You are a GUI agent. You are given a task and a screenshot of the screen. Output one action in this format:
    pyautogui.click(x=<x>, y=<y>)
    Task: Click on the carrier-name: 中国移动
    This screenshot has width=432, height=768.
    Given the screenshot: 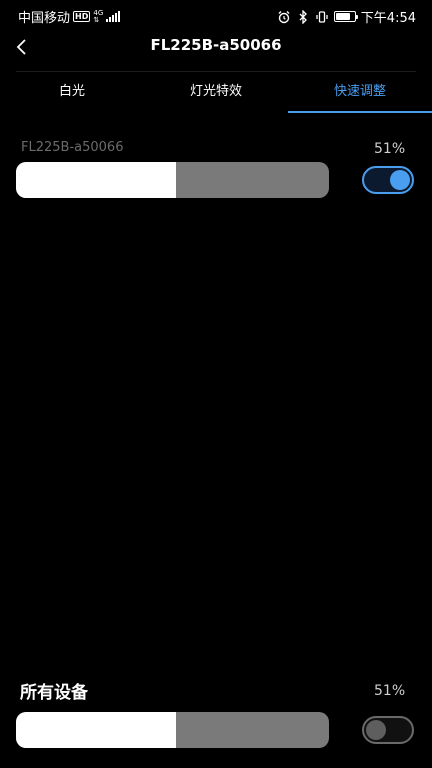 What is the action you would take?
    pyautogui.click(x=44, y=18)
    